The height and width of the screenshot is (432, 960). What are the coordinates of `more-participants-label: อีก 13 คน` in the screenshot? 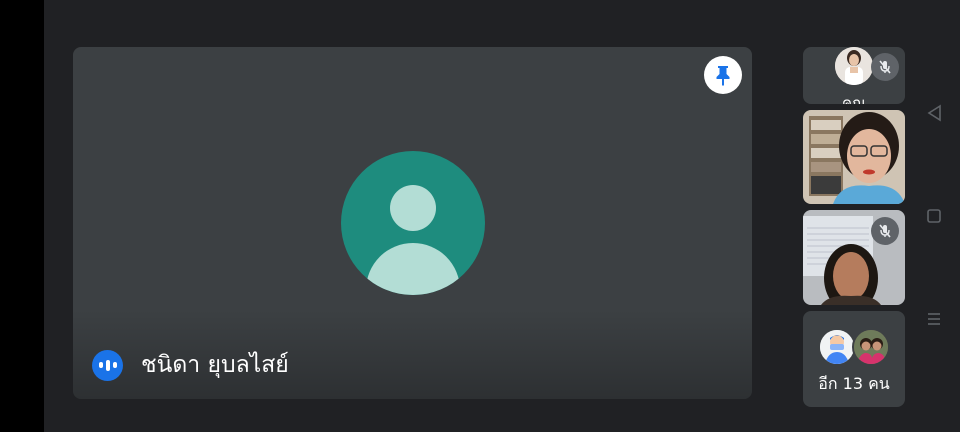 It's located at (854, 383).